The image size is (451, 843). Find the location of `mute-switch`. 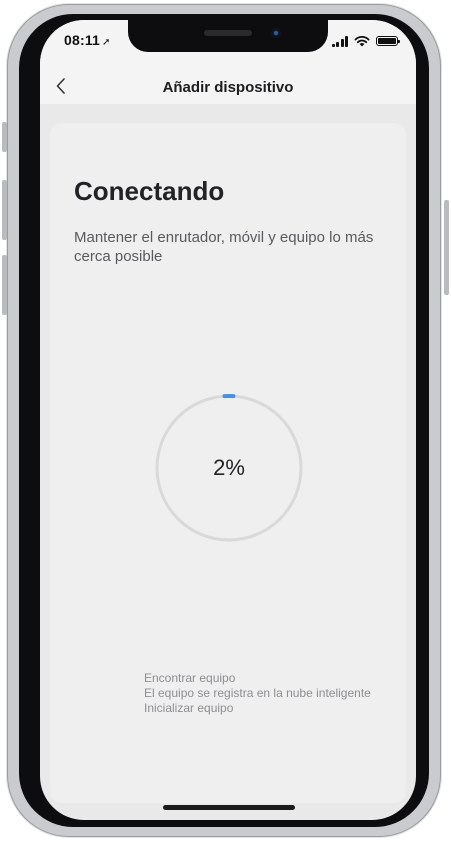

mute-switch is located at coordinates (4, 137).